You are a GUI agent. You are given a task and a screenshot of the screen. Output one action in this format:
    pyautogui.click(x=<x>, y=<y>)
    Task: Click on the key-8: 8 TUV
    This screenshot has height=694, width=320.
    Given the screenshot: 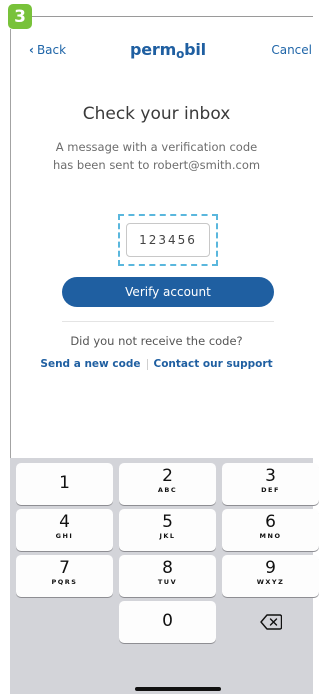 What is the action you would take?
    pyautogui.click(x=167, y=576)
    